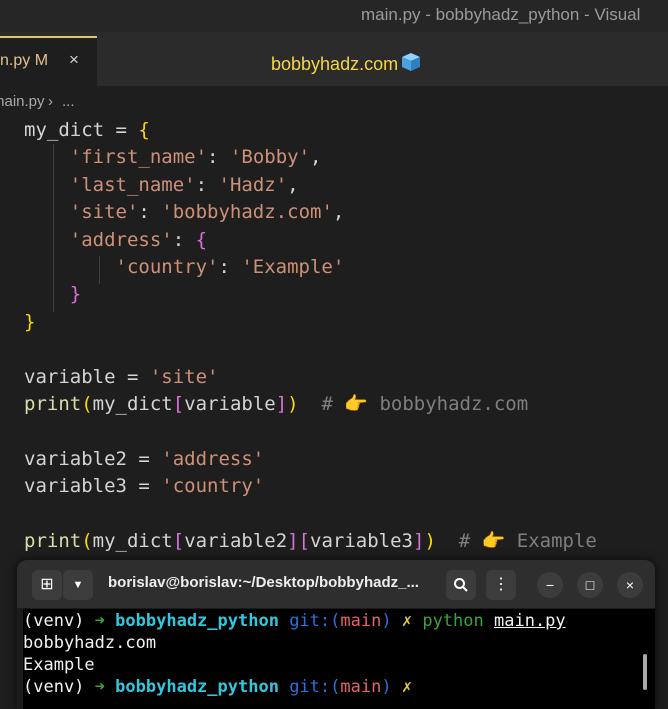 The image size is (668, 709). I want to click on code-line: 'last_name': 'Hadz',, so click(161, 185).